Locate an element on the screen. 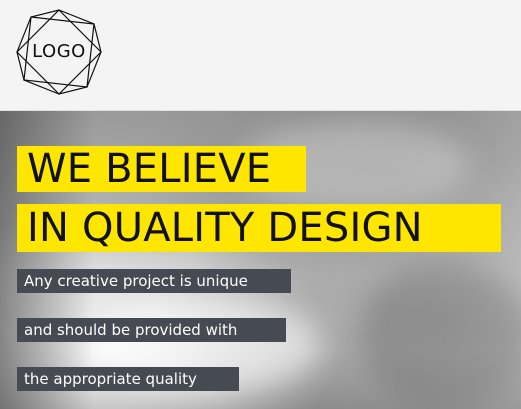  hero-background-shape is located at coordinates (440, 335).